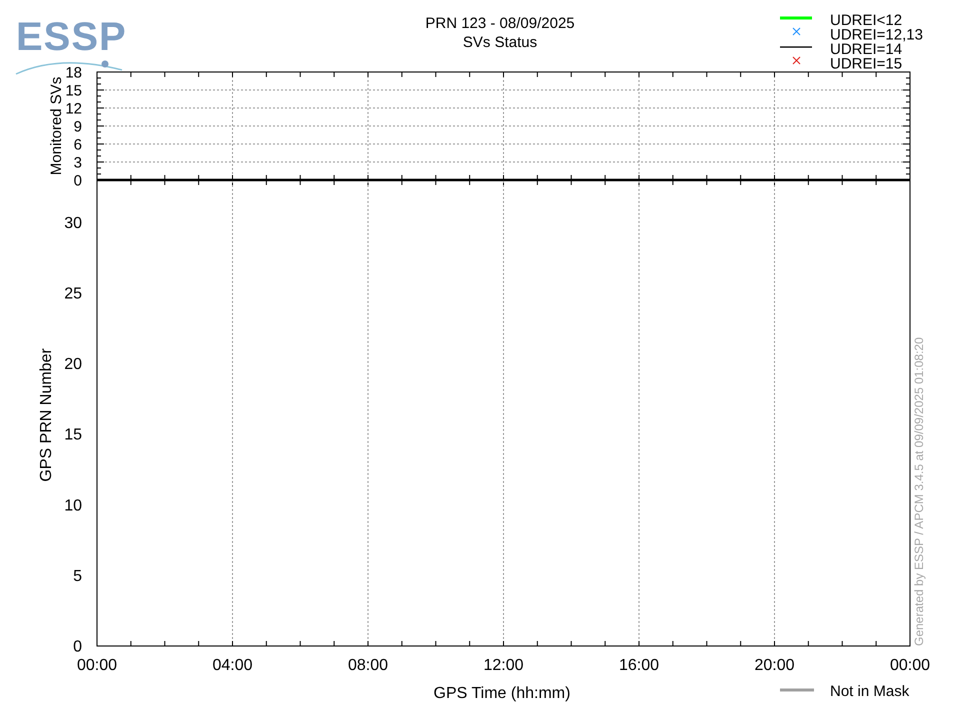  I want to click on axis-title: GPS PRN Number, so click(46, 415).